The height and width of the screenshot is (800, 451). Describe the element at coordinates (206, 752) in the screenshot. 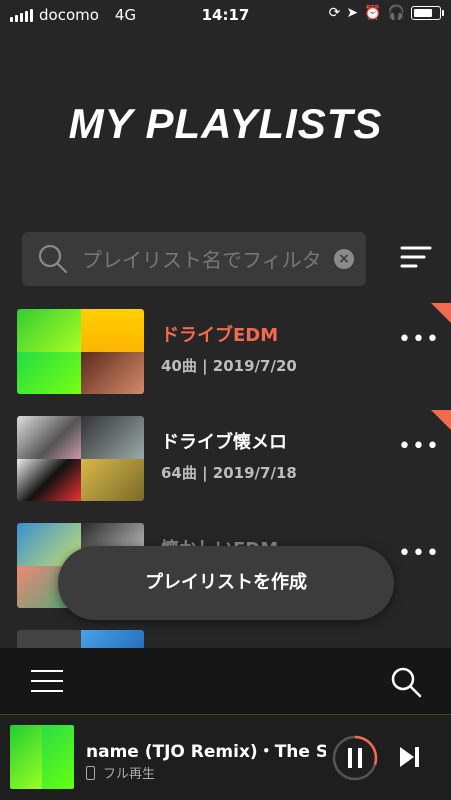

I see `track-title: name (TJO Remix)・The Sp` at that location.